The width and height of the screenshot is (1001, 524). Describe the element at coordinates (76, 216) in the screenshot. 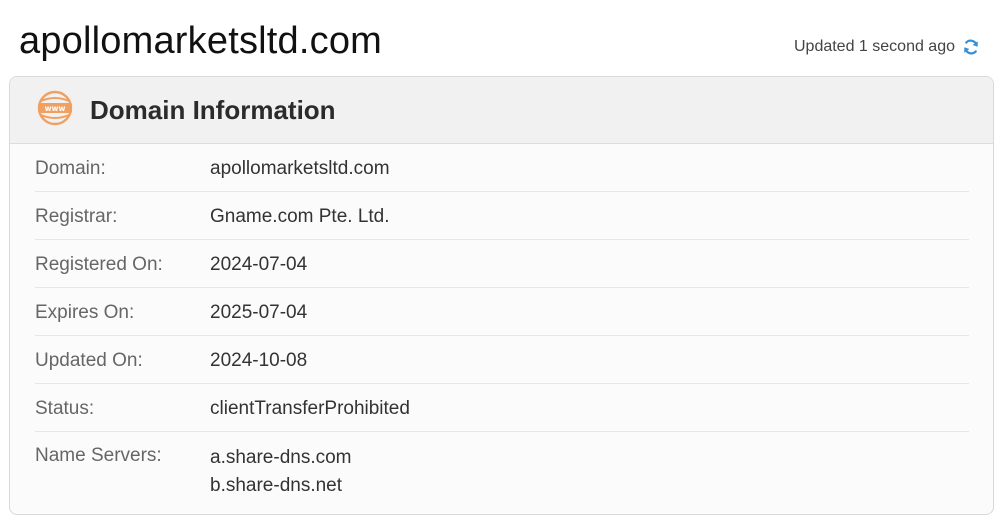

I see `registrar-label: Registrar:` at that location.